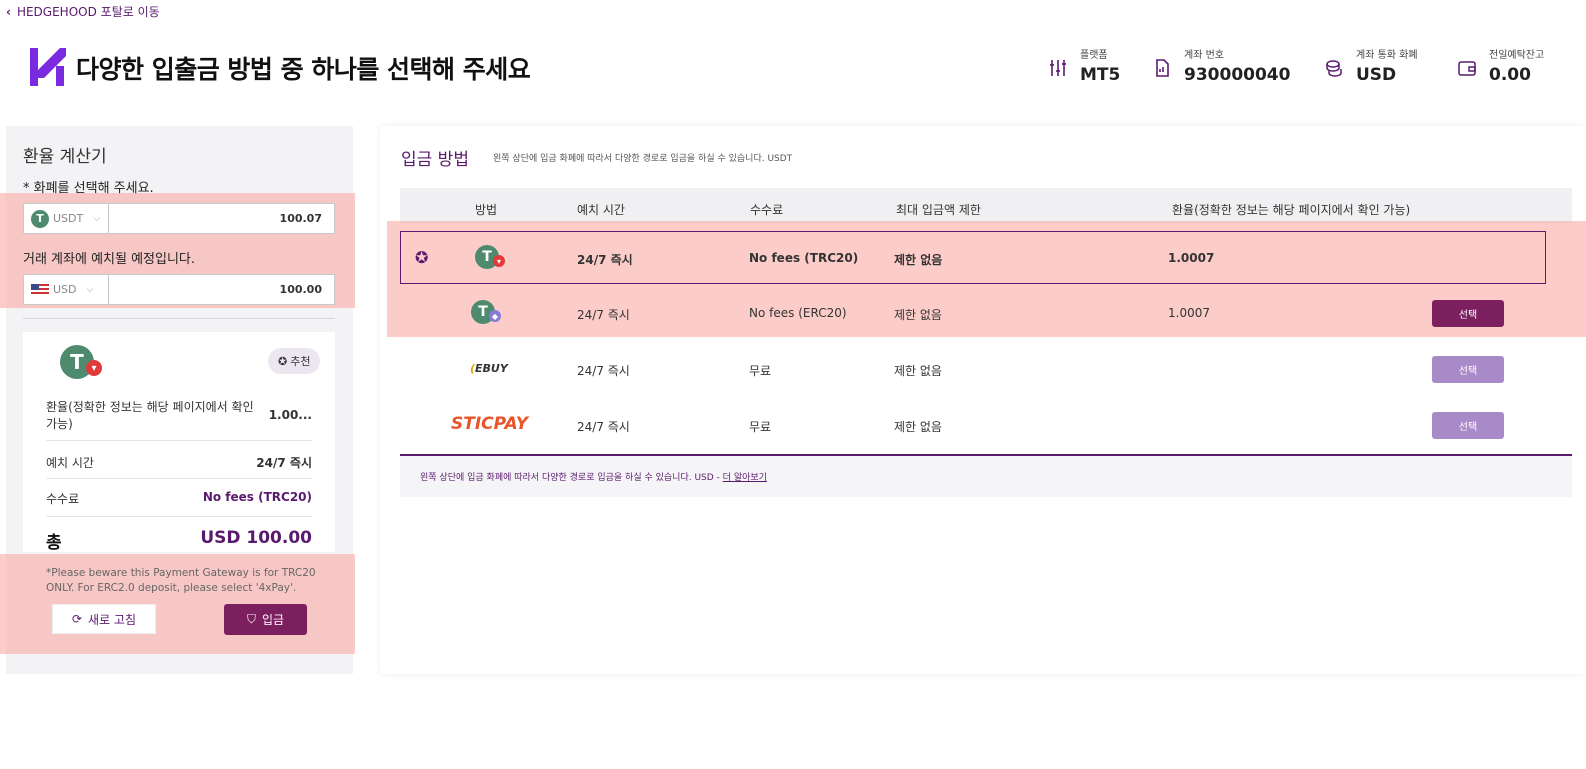 The height and width of the screenshot is (769, 1586). What do you see at coordinates (283, 361) in the screenshot?
I see `award-icon: ✪` at bounding box center [283, 361].